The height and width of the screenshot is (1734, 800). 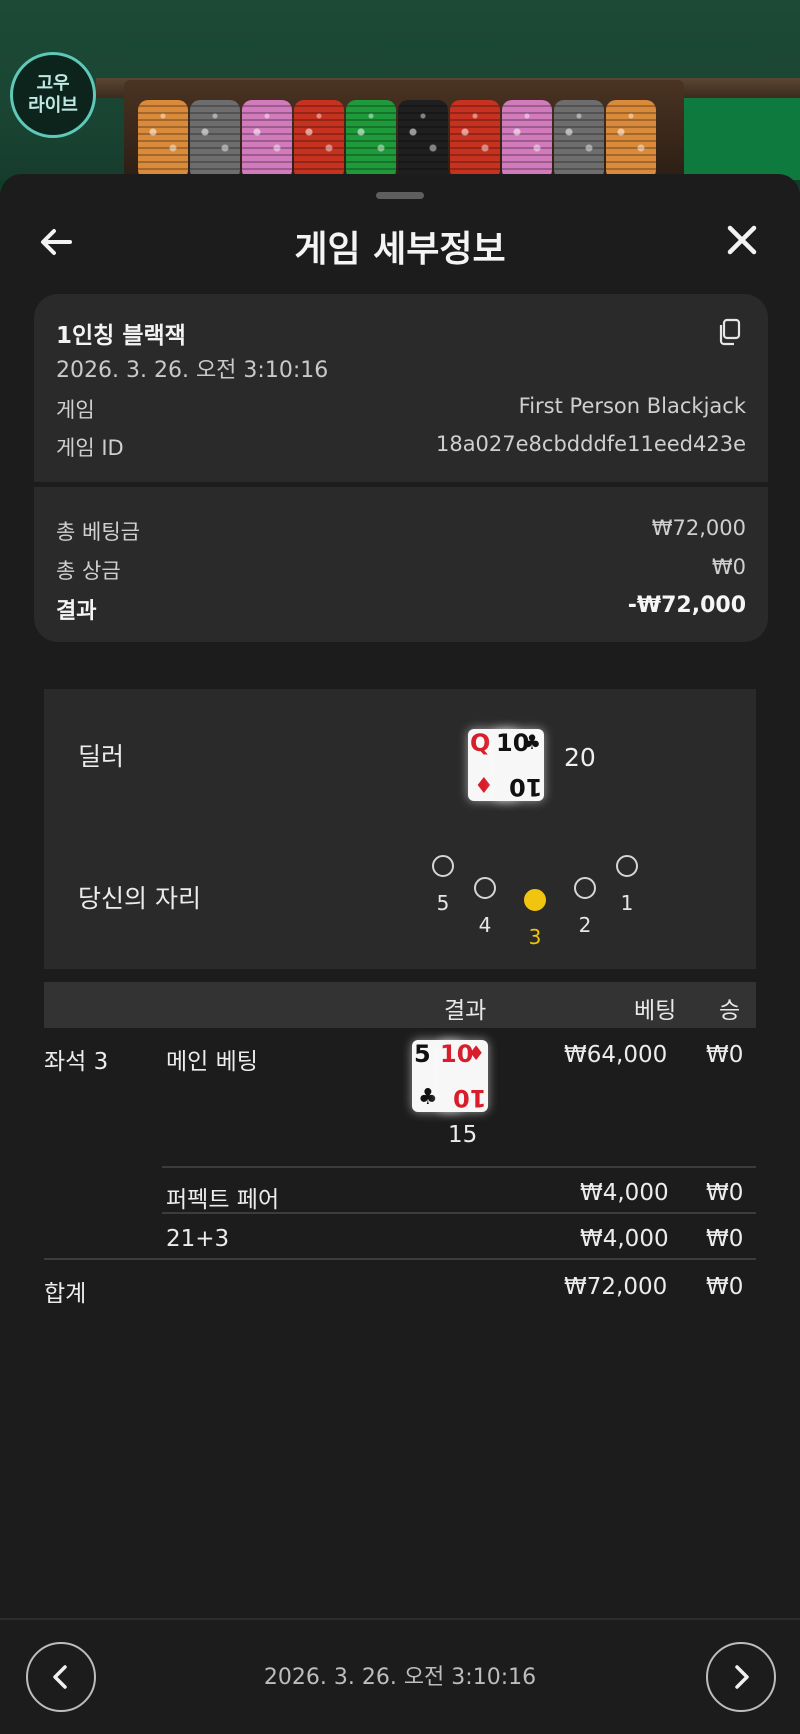 I want to click on seat-3-number: 3, so click(x=535, y=937).